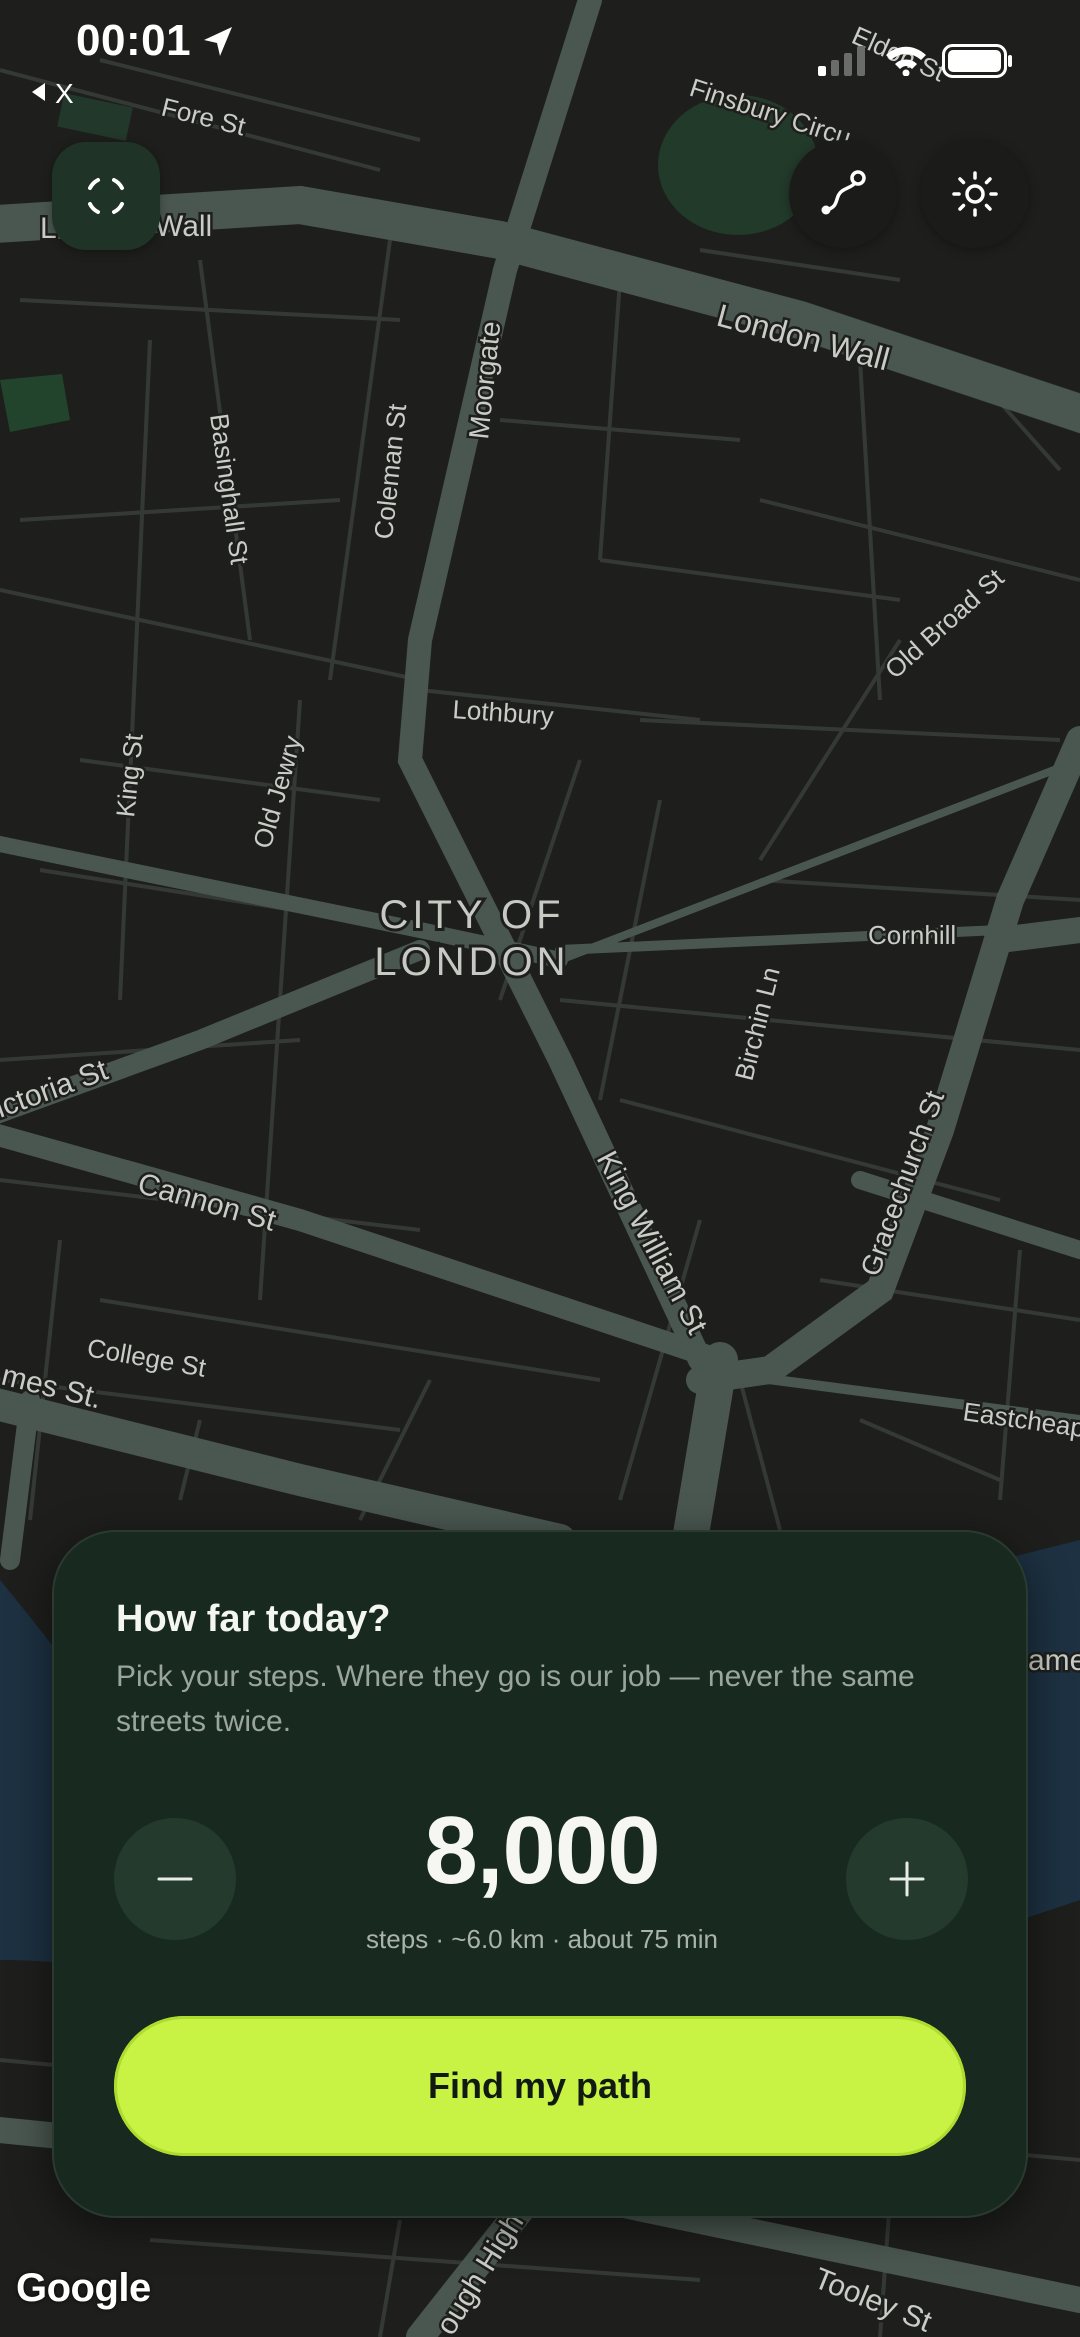  What do you see at coordinates (83, 2288) in the screenshot?
I see `google-attribution: Google` at bounding box center [83, 2288].